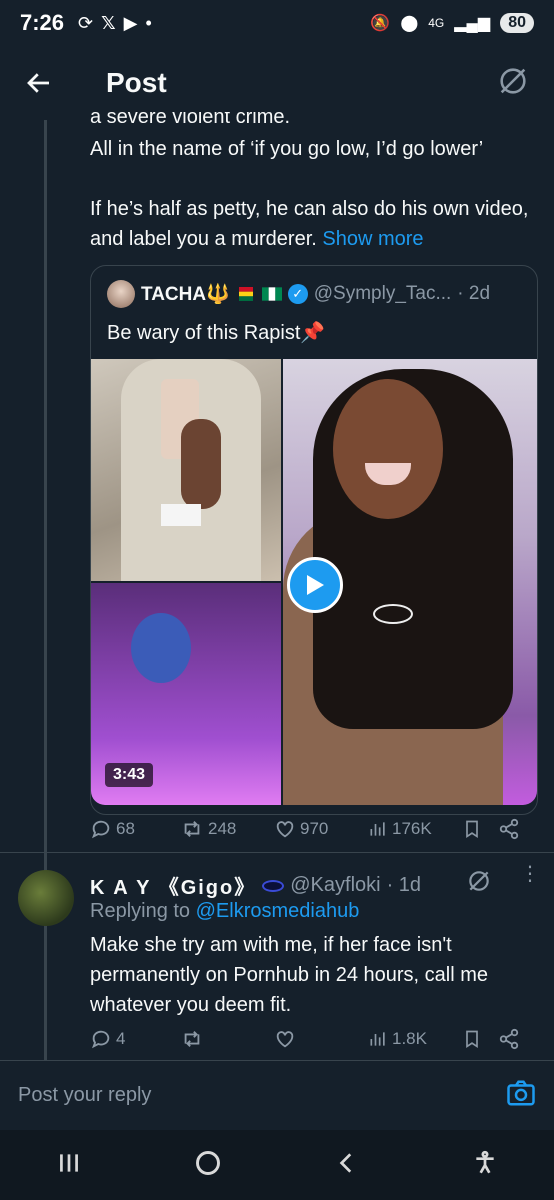 The image size is (554, 1200). I want to click on mute-icon: 🔕, so click(380, 23).